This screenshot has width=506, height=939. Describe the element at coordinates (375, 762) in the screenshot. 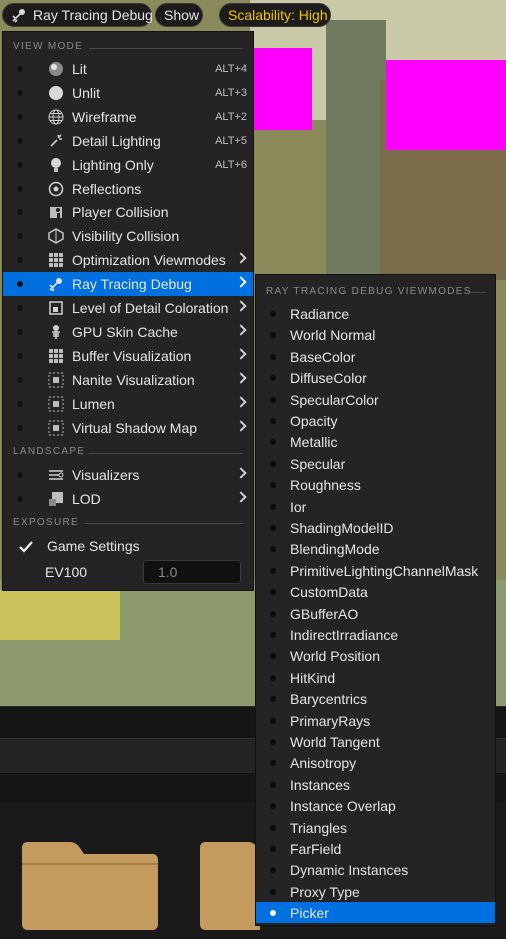

I see `submenu-item-anisotropy: Anisotropy` at that location.